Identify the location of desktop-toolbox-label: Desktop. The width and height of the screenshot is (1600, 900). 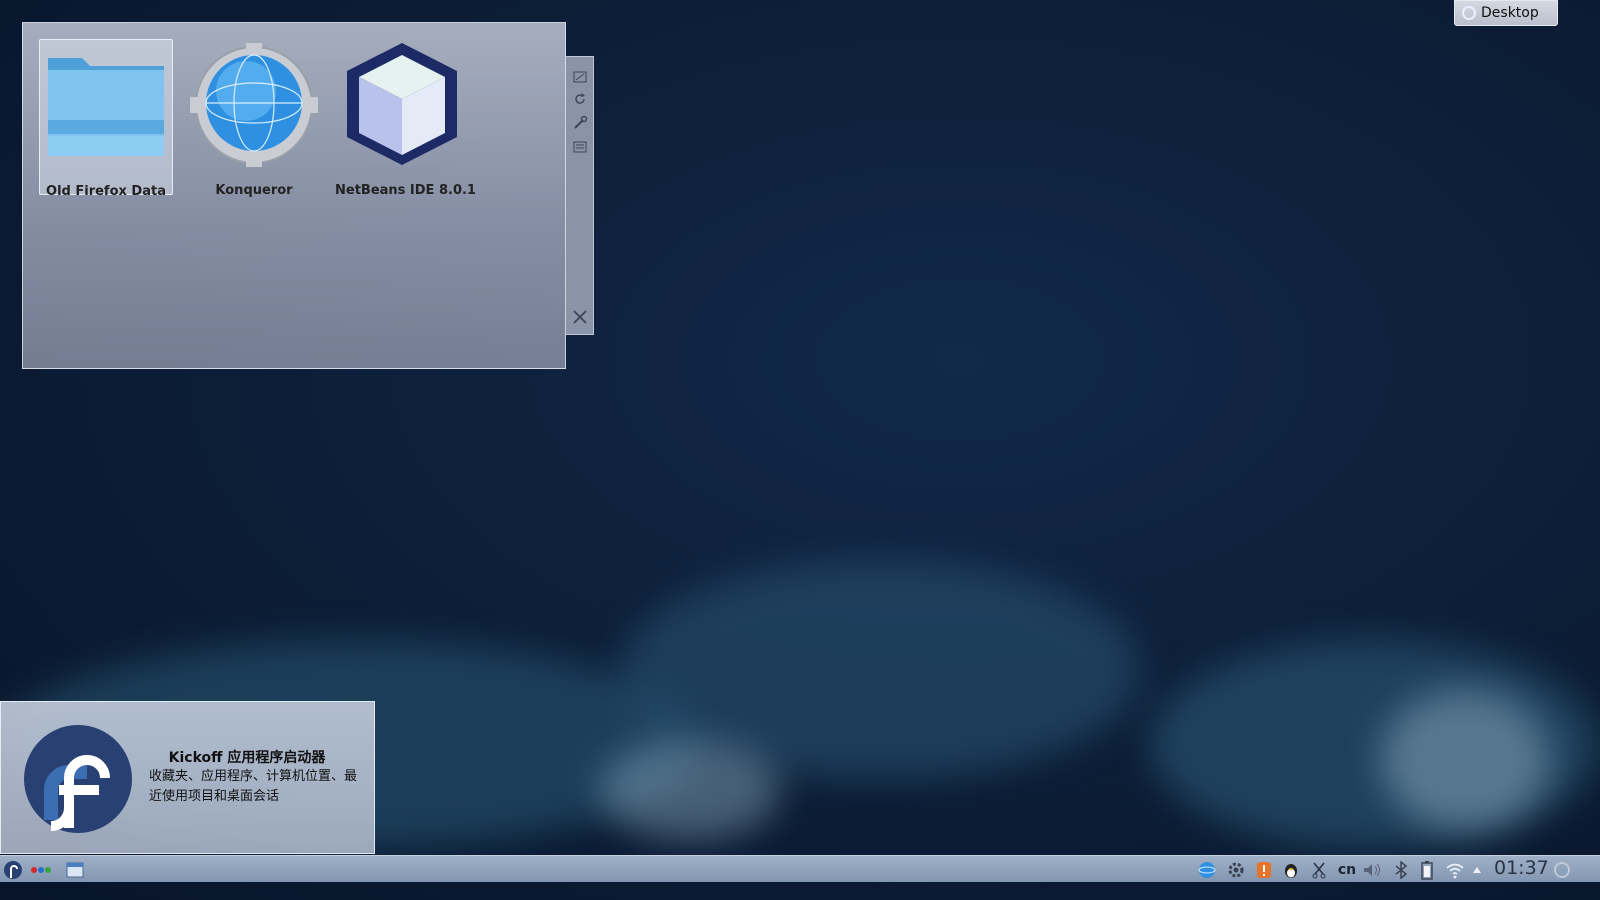
(1510, 13).